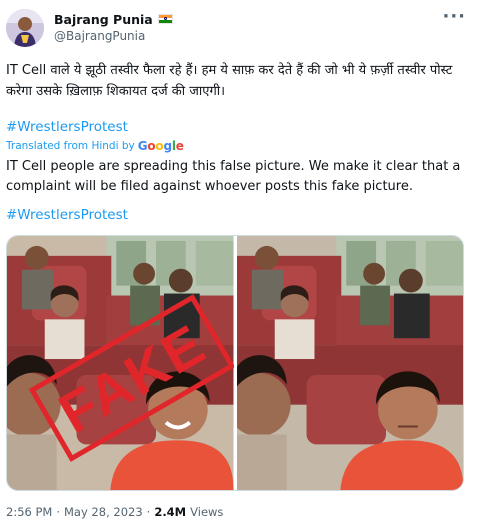 The height and width of the screenshot is (526, 480). I want to click on author-block: Bajrang Punia @BajrangPunia, so click(113, 27).